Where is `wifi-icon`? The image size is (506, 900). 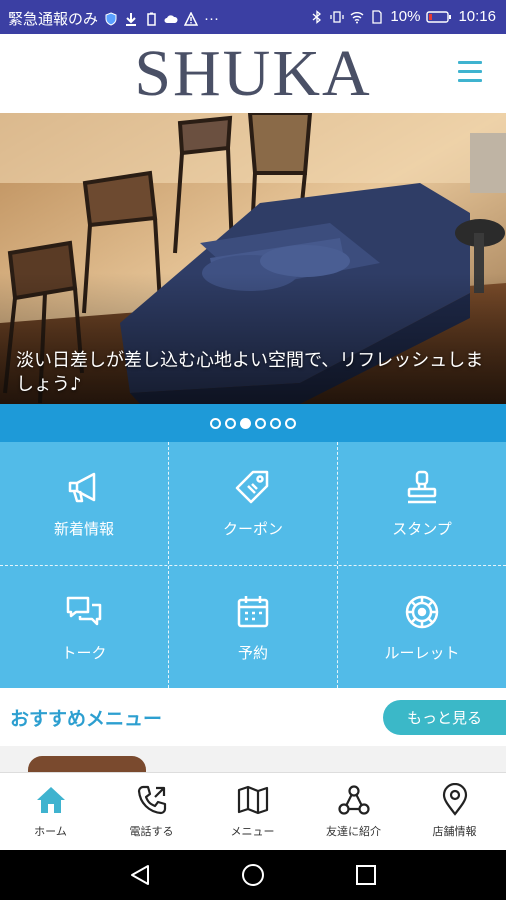 wifi-icon is located at coordinates (357, 17).